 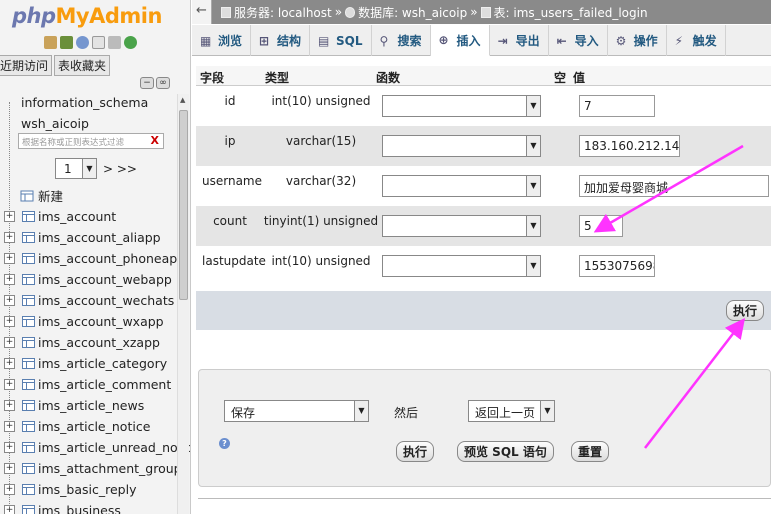 What do you see at coordinates (106, 300) in the screenshot?
I see `table-label: ims_account_wechats` at bounding box center [106, 300].